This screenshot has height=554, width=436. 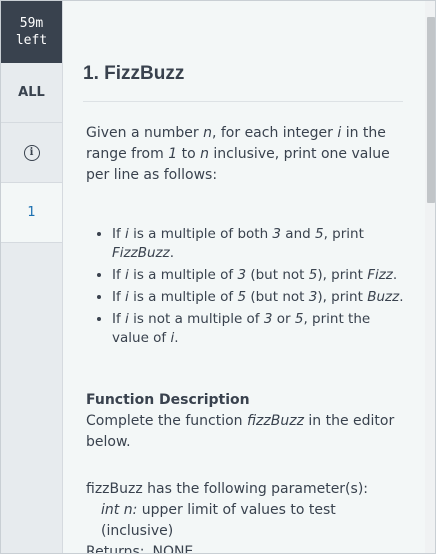 I want to click on var-one: 1, so click(x=173, y=154).